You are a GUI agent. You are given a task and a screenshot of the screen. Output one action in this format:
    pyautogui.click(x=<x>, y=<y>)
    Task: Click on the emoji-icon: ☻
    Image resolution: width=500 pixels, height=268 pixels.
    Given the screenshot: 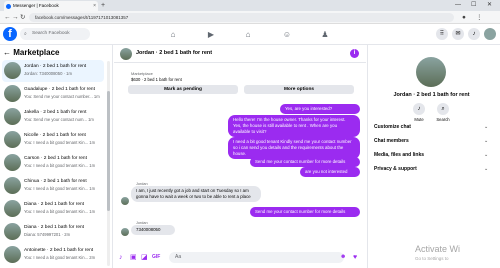 What is the action you would take?
    pyautogui.click(x=343, y=257)
    